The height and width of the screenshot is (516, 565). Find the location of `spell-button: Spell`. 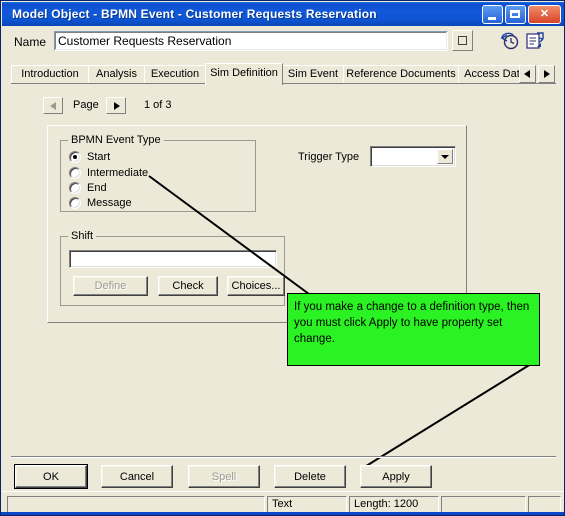

spell-button: Spell is located at coordinates (224, 476).